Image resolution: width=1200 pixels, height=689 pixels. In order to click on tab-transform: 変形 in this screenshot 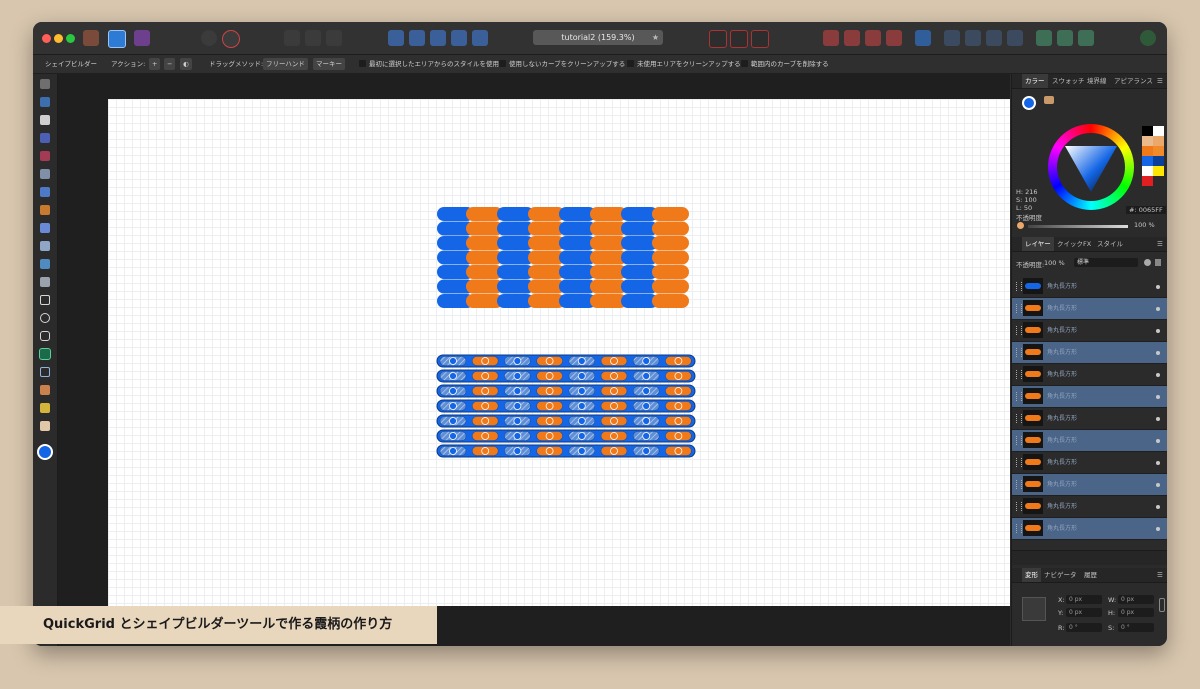, I will do `click(1031, 575)`.